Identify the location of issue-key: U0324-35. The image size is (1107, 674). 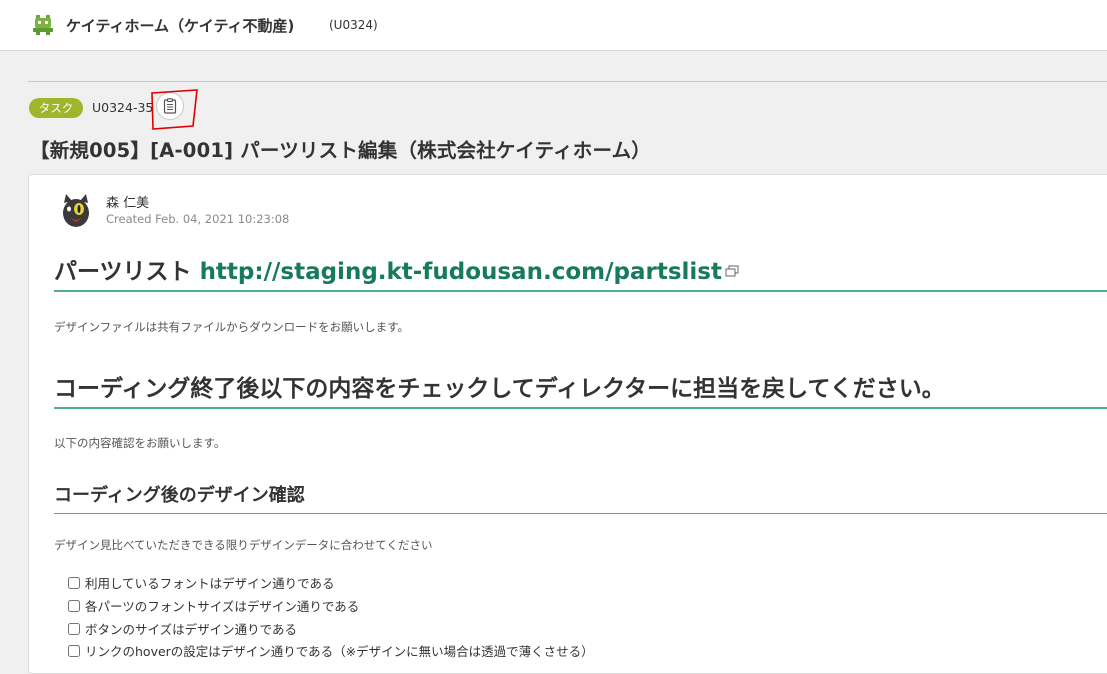
(123, 107).